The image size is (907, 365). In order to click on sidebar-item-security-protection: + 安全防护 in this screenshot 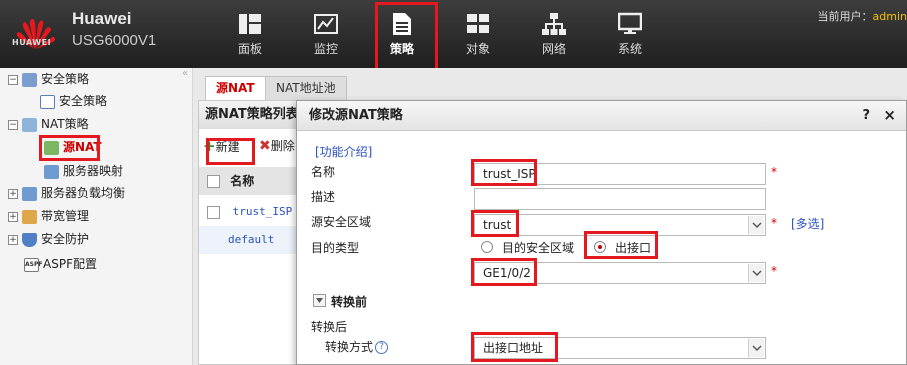, I will do `click(48, 239)`.